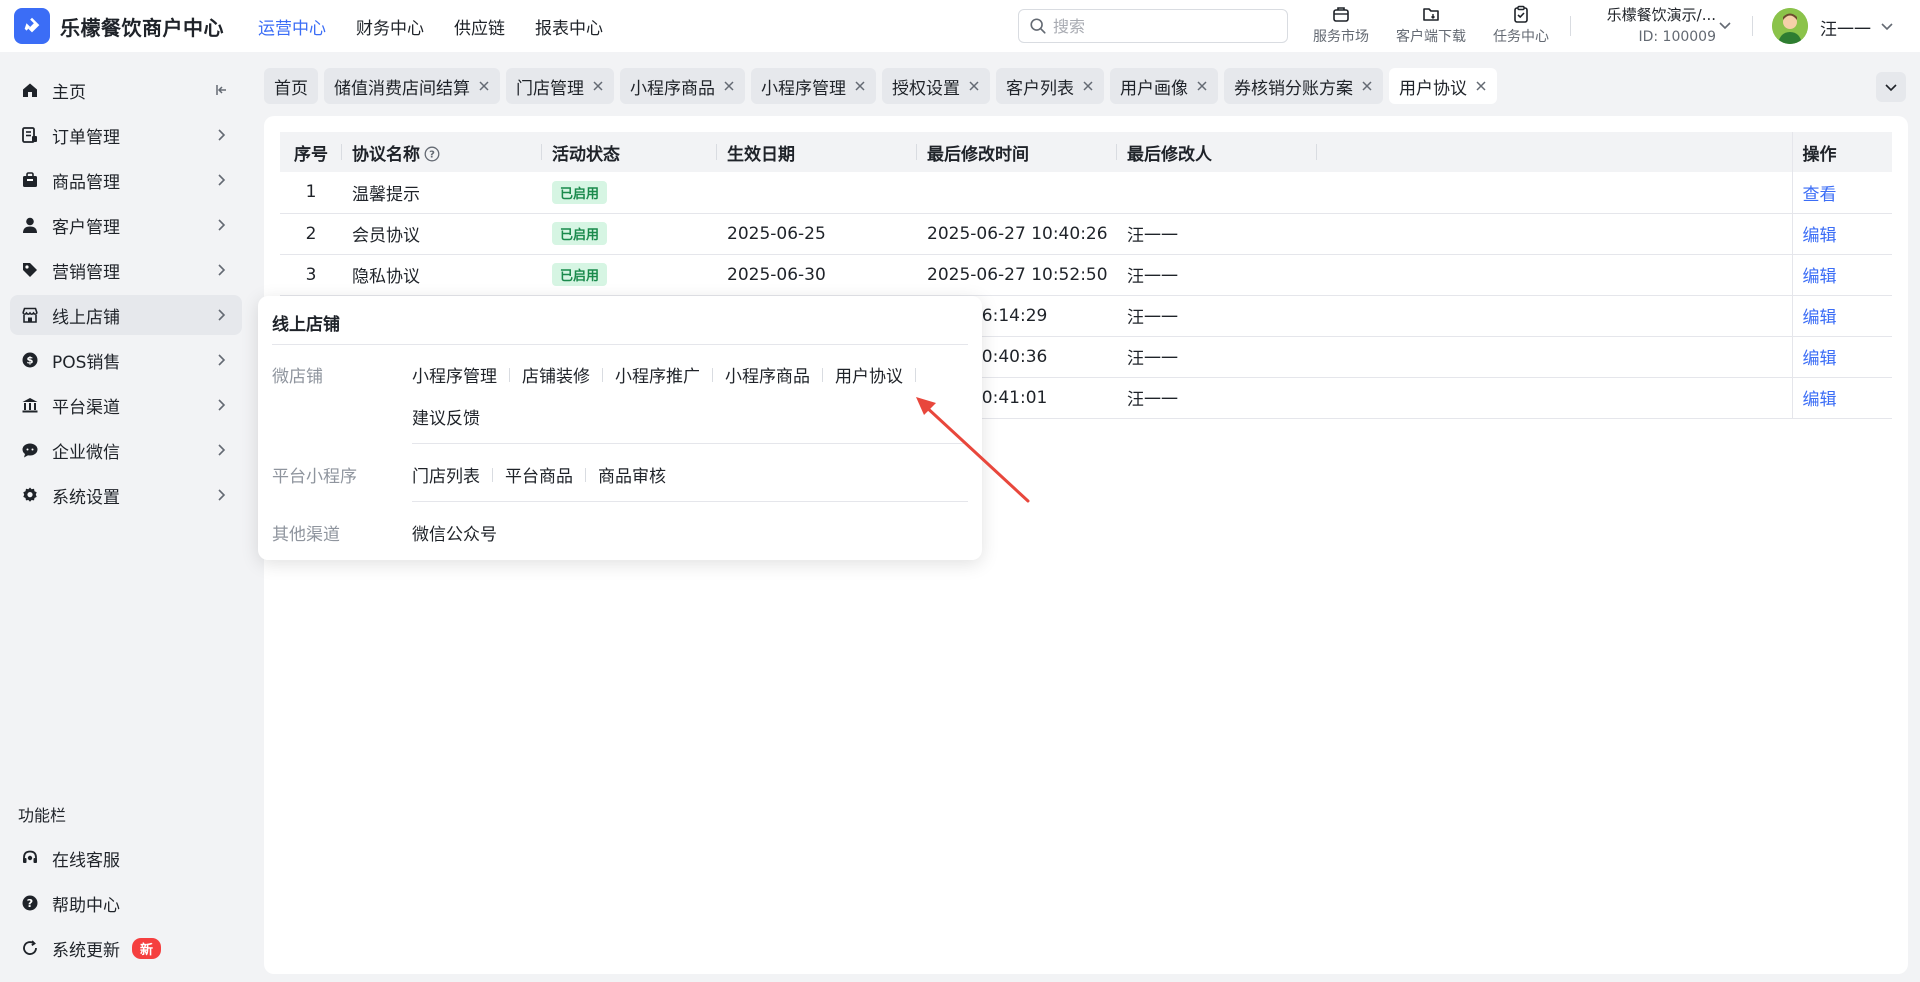  I want to click on status-badge: 已启用, so click(580, 274).